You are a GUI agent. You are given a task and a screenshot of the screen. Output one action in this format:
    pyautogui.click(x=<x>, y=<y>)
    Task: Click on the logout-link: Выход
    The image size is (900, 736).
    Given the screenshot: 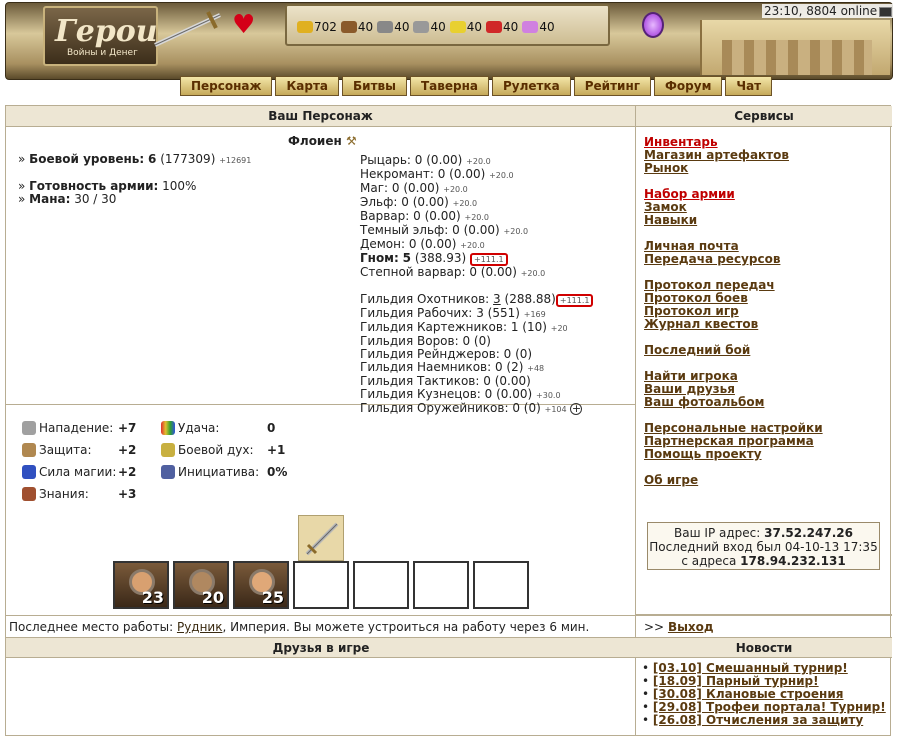 What is the action you would take?
    pyautogui.click(x=691, y=627)
    